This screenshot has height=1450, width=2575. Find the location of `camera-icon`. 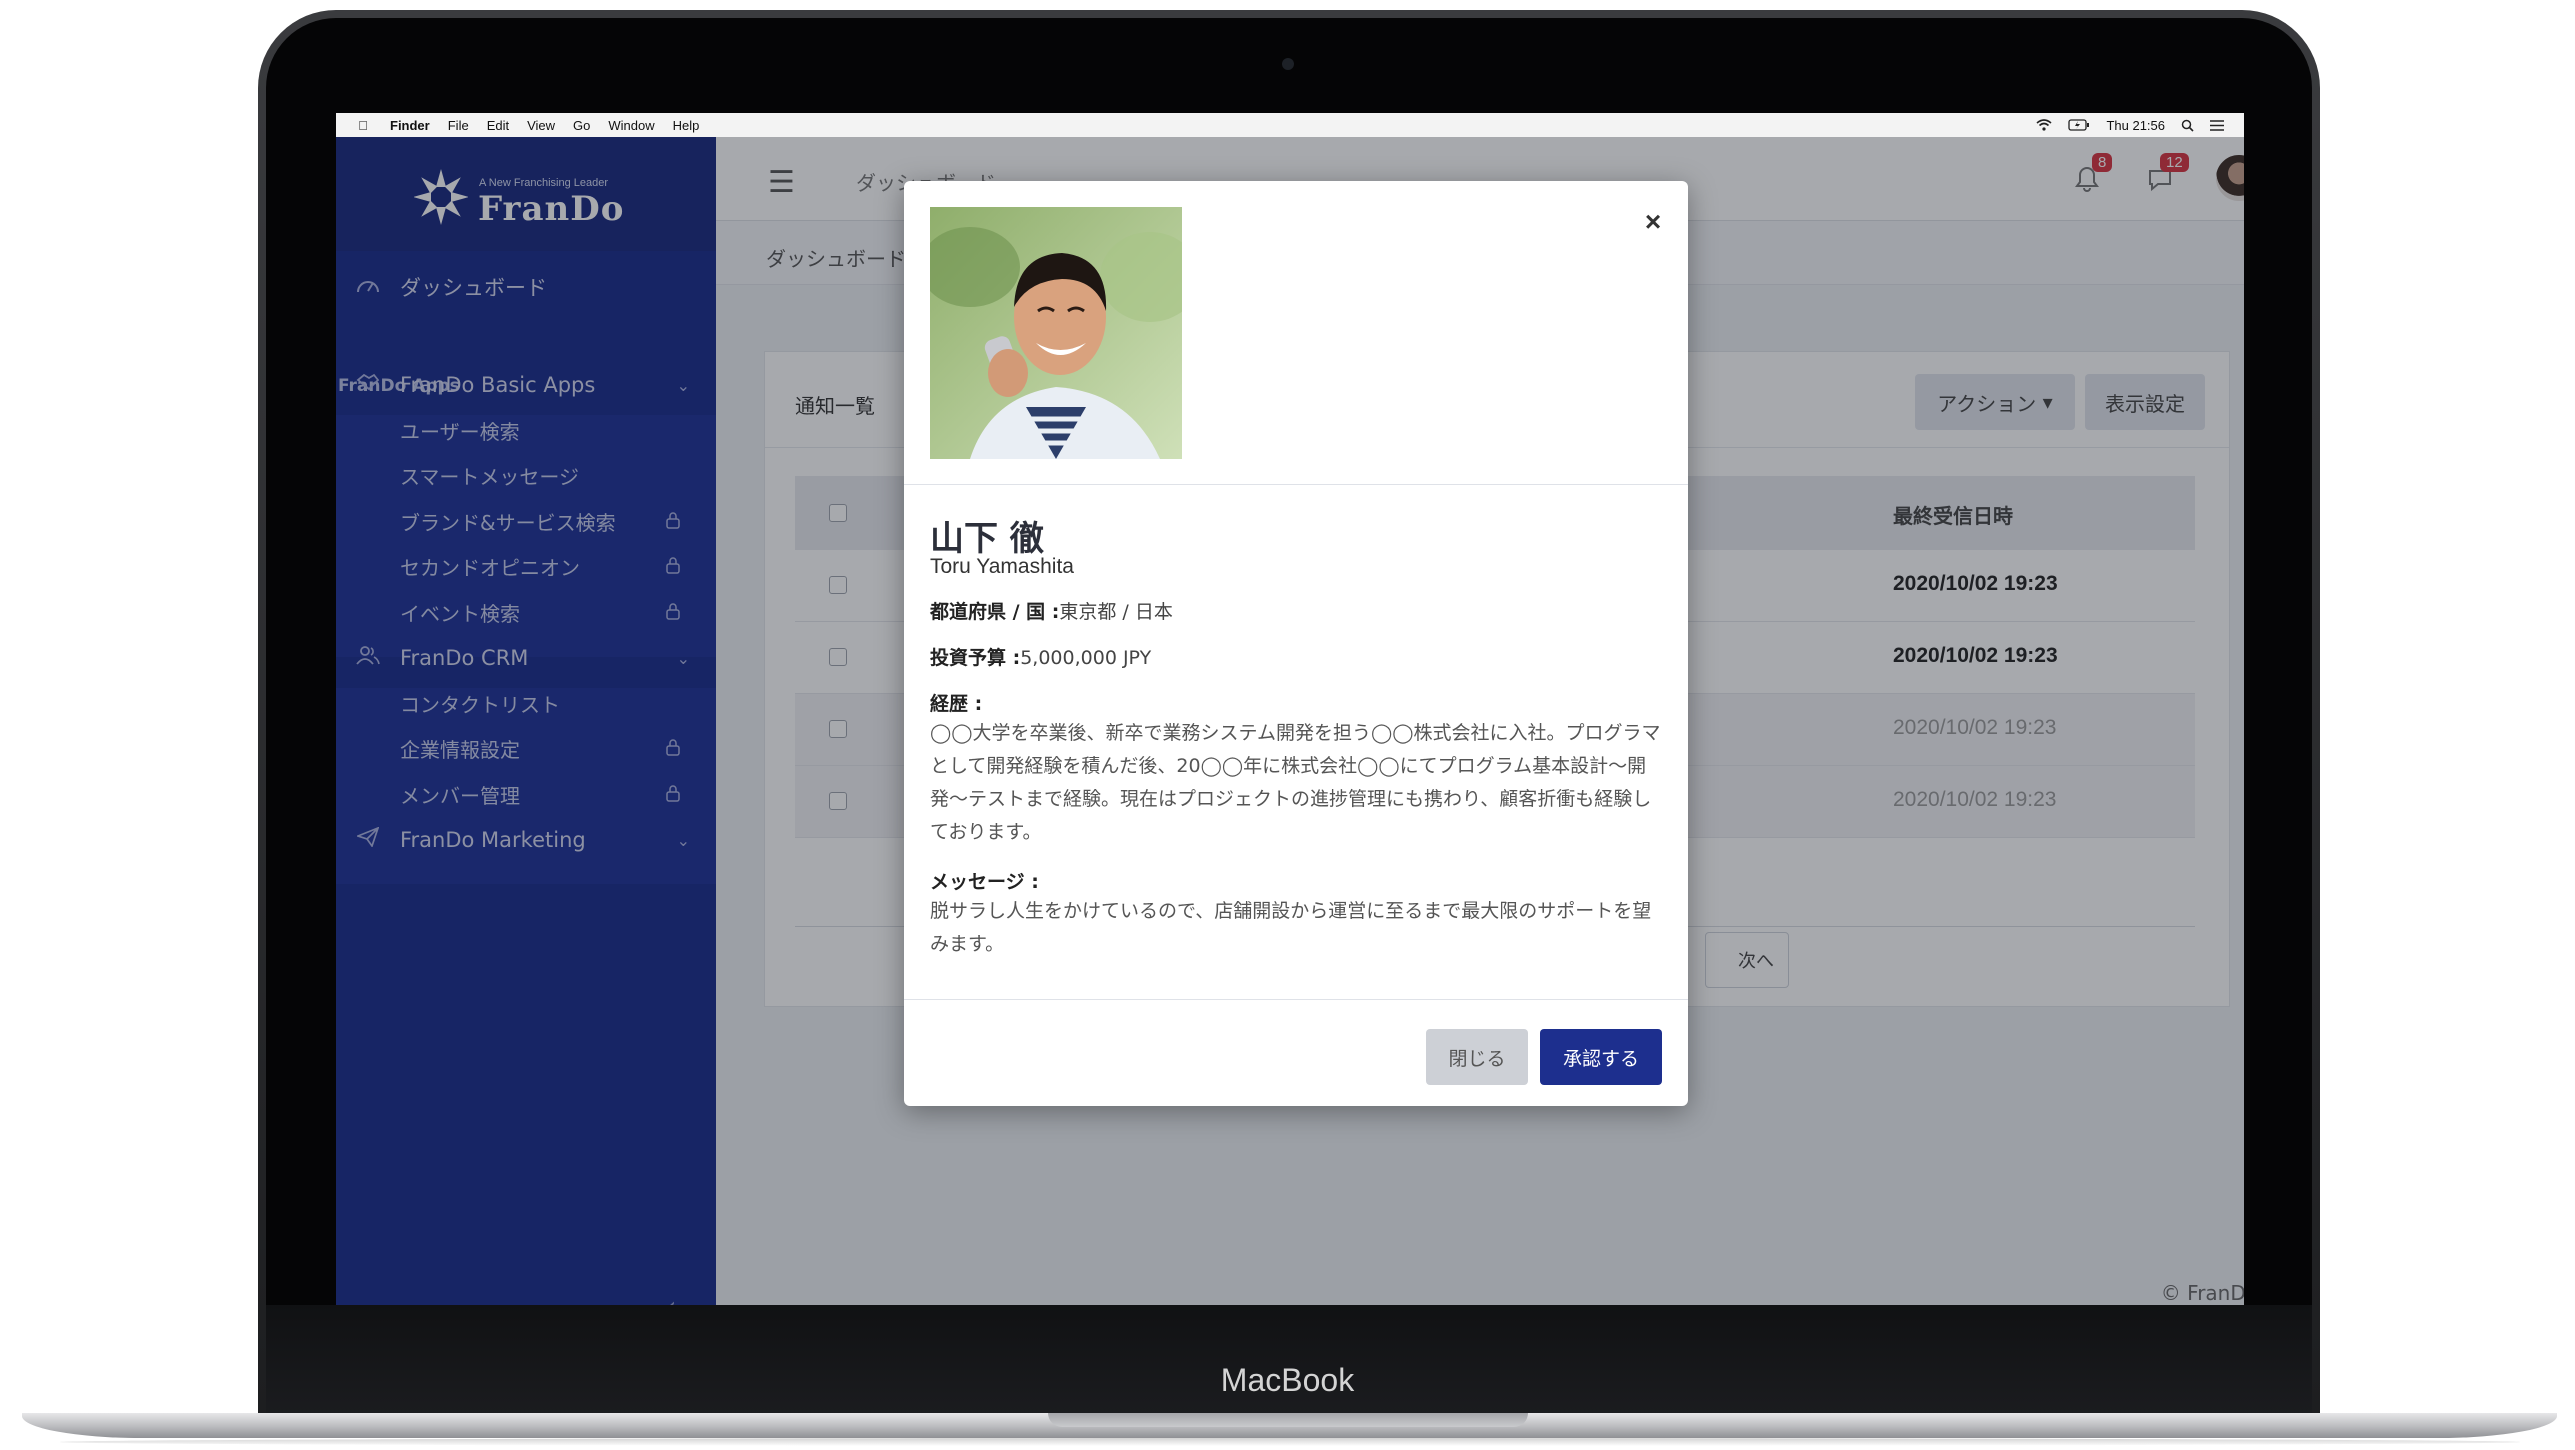

camera-icon is located at coordinates (1288, 64).